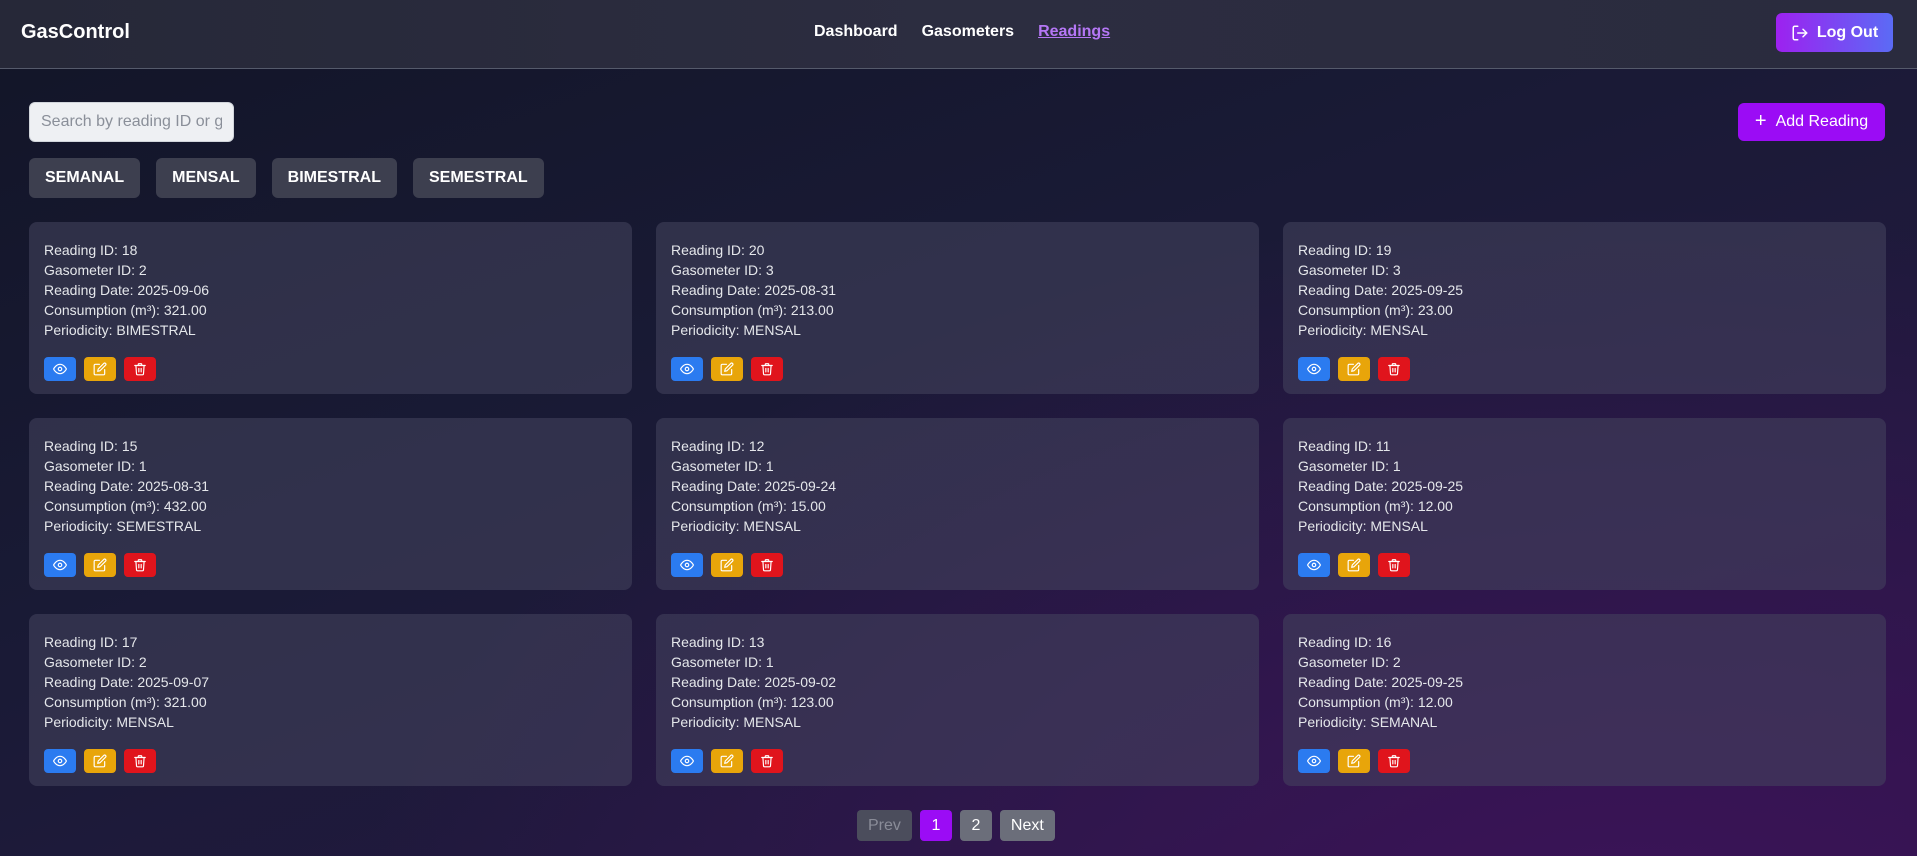  What do you see at coordinates (756, 446) in the screenshot?
I see `reading-id-text-value: 12` at bounding box center [756, 446].